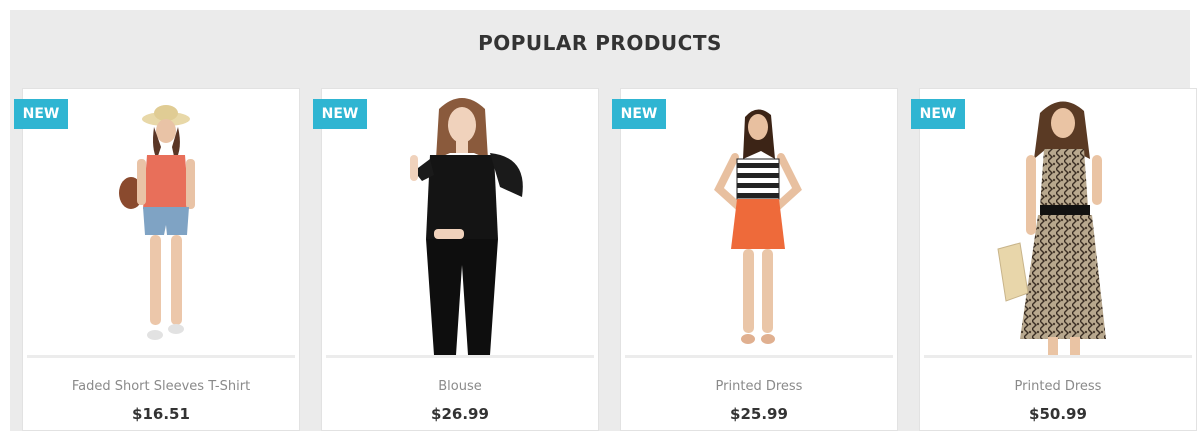  Describe the element at coordinates (759, 414) in the screenshot. I see `product-price: $25.99` at that location.